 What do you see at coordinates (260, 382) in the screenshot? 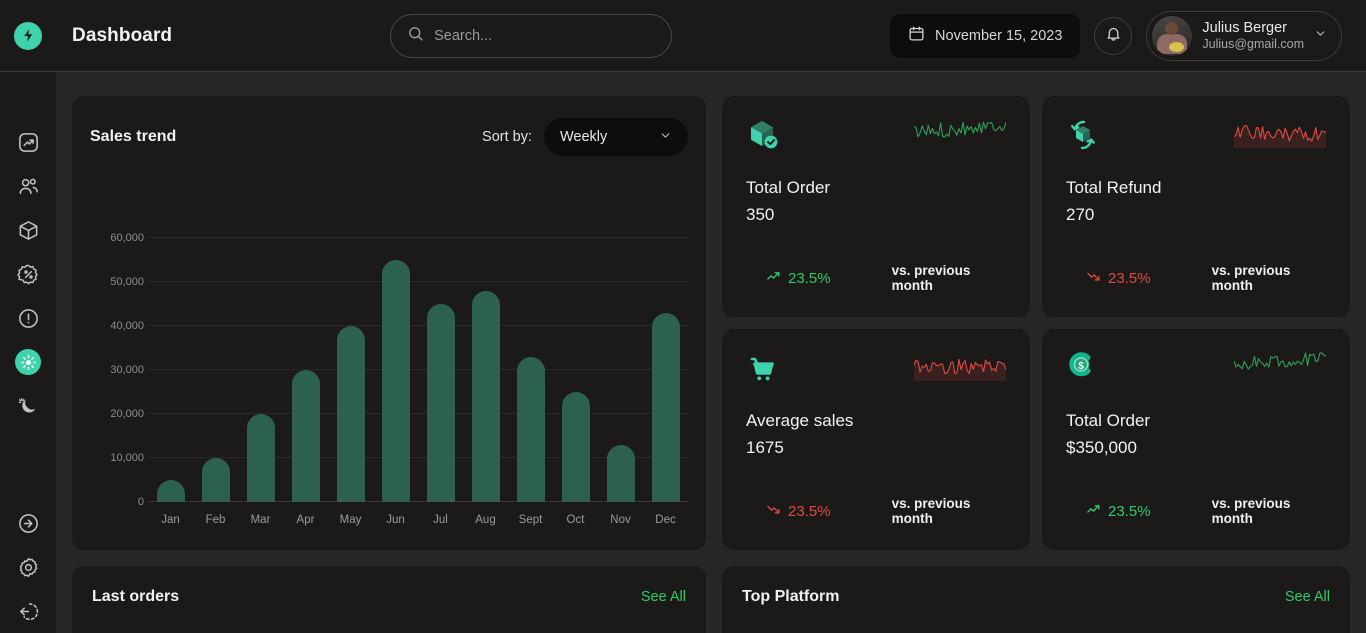
I see `bar-column: Mar` at bounding box center [260, 382].